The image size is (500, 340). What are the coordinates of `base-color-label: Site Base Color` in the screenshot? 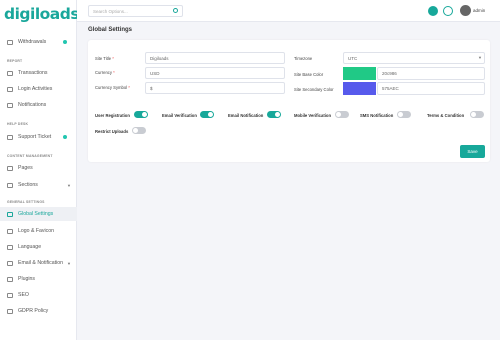 It's located at (309, 74).